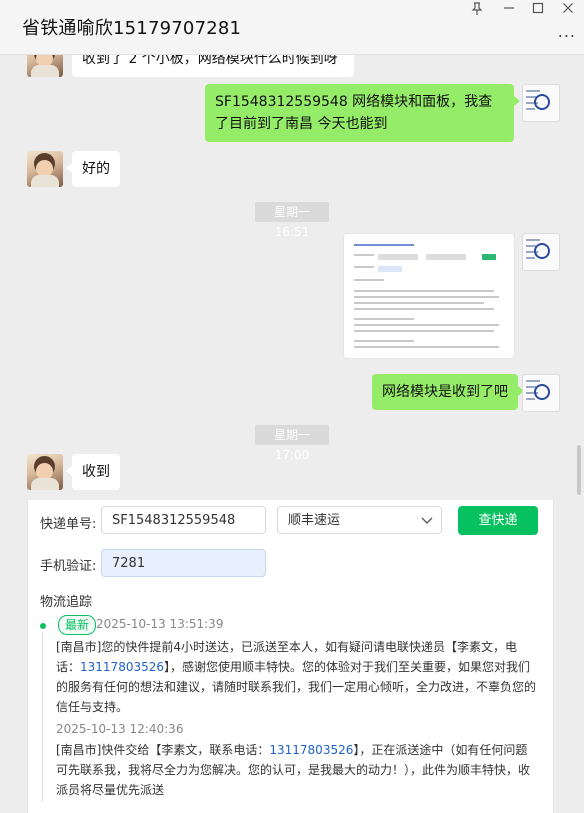  I want to click on message-bubble-incoming: 好的, so click(93, 169).